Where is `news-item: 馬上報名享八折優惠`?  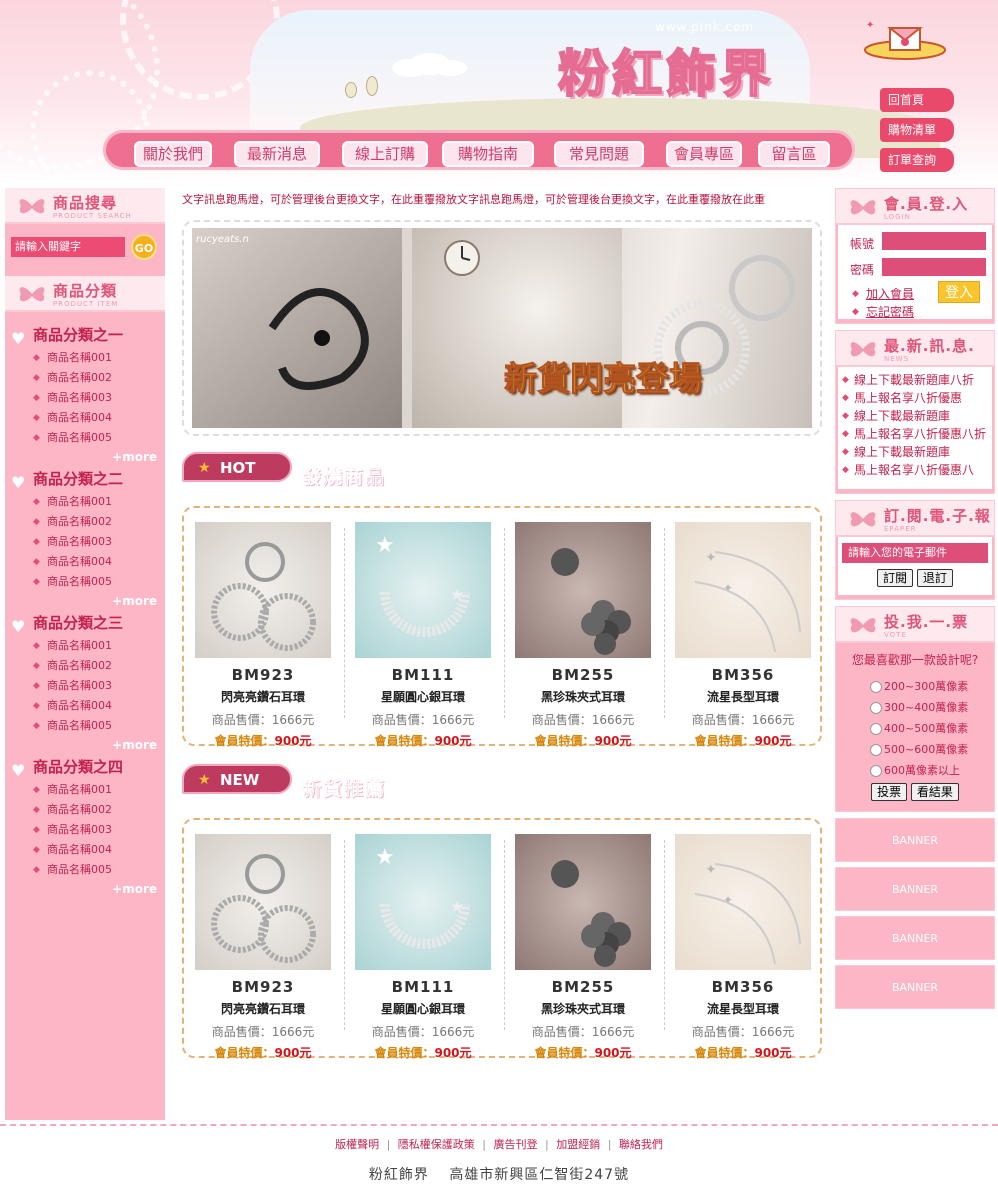 news-item: 馬上報名享八折優惠 is located at coordinates (915, 398).